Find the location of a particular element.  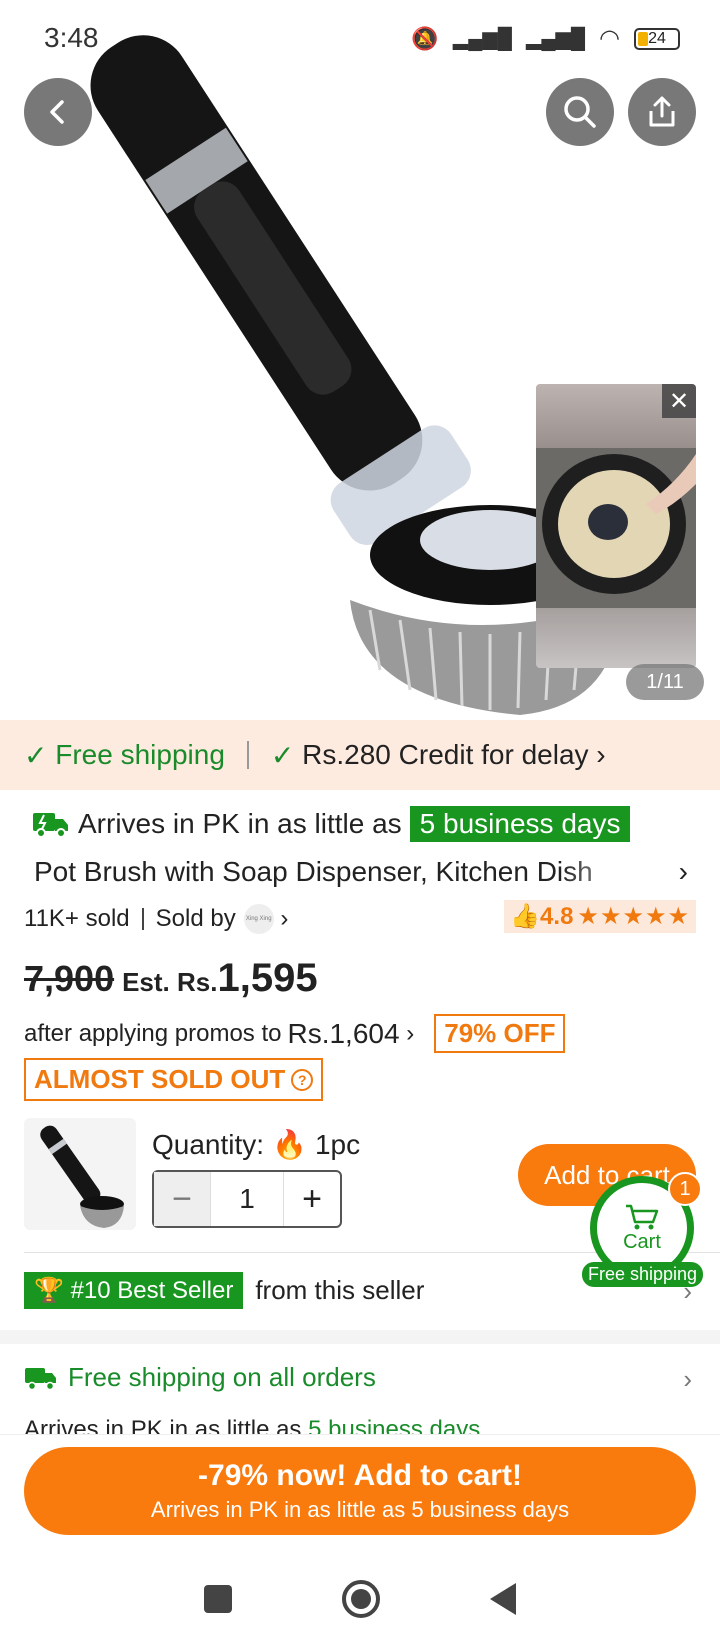

free-shipping-row: Free shipping on all orders is located at coordinates (200, 1377).